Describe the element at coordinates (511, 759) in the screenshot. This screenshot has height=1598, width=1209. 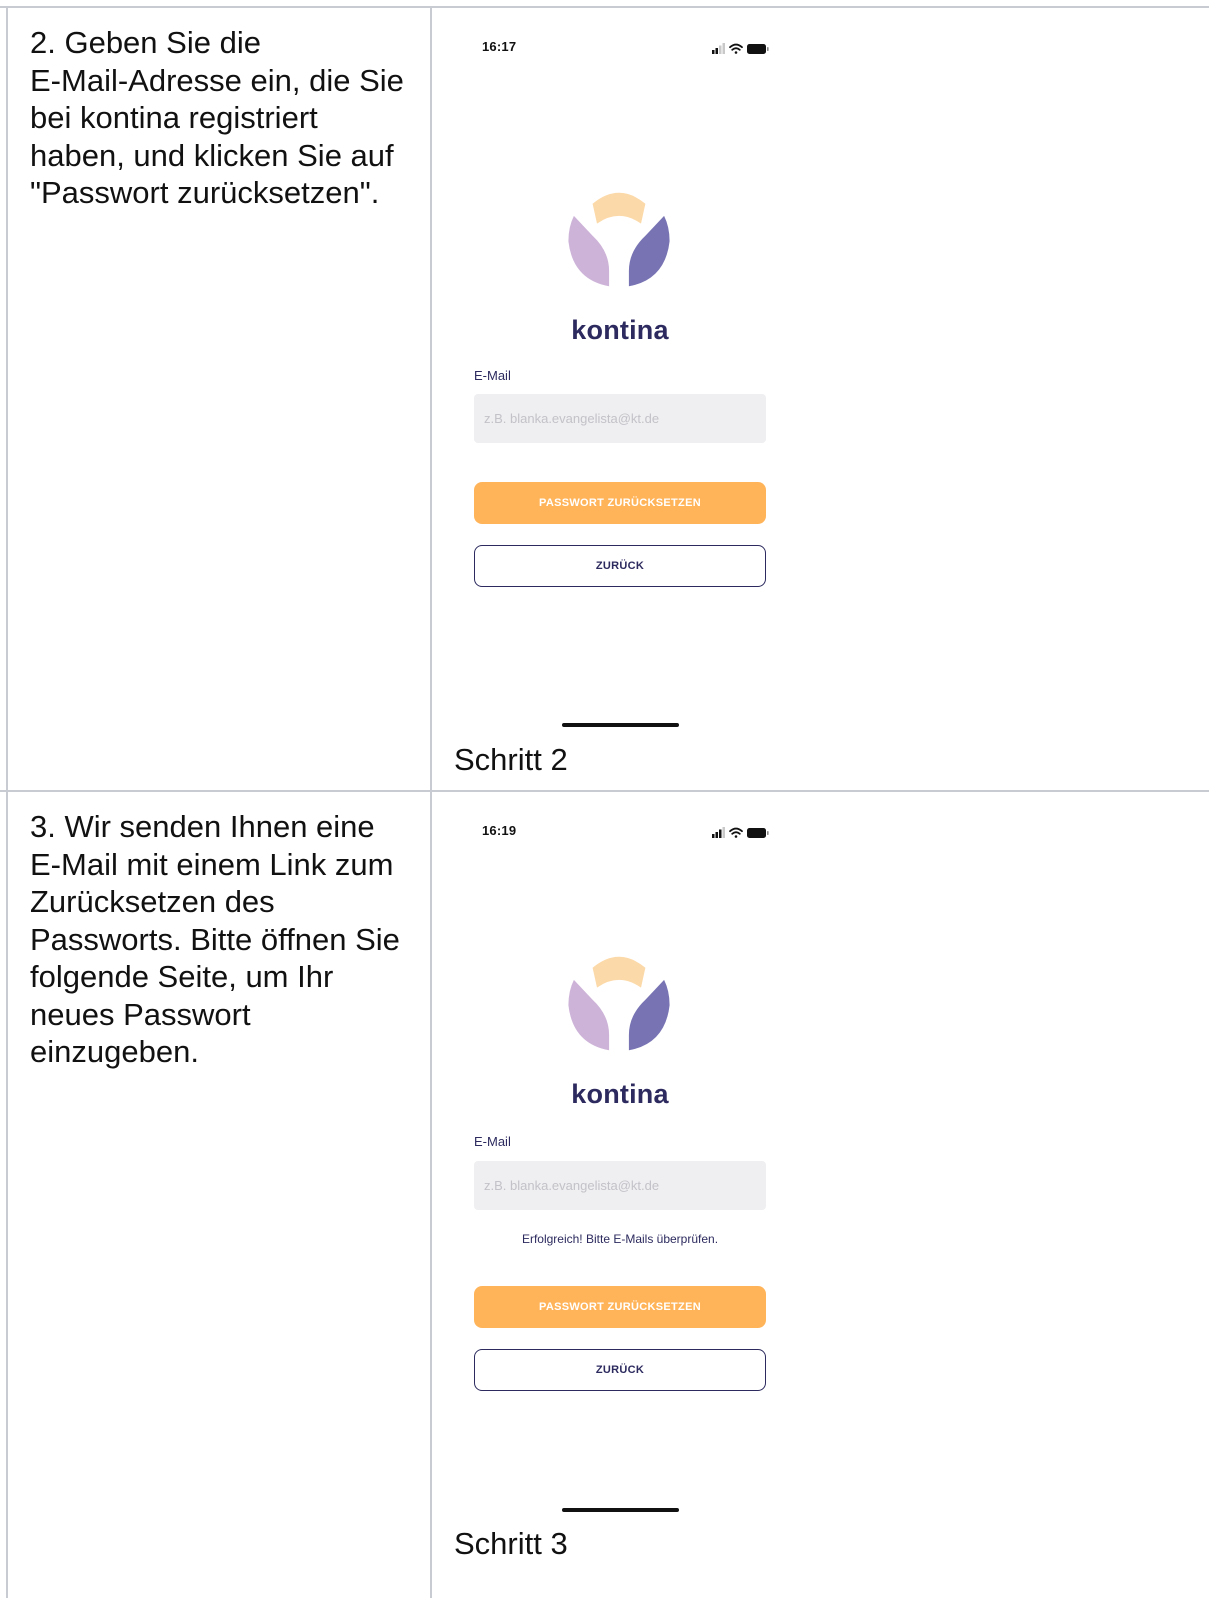
I see `step-caption: Schritt 2` at that location.